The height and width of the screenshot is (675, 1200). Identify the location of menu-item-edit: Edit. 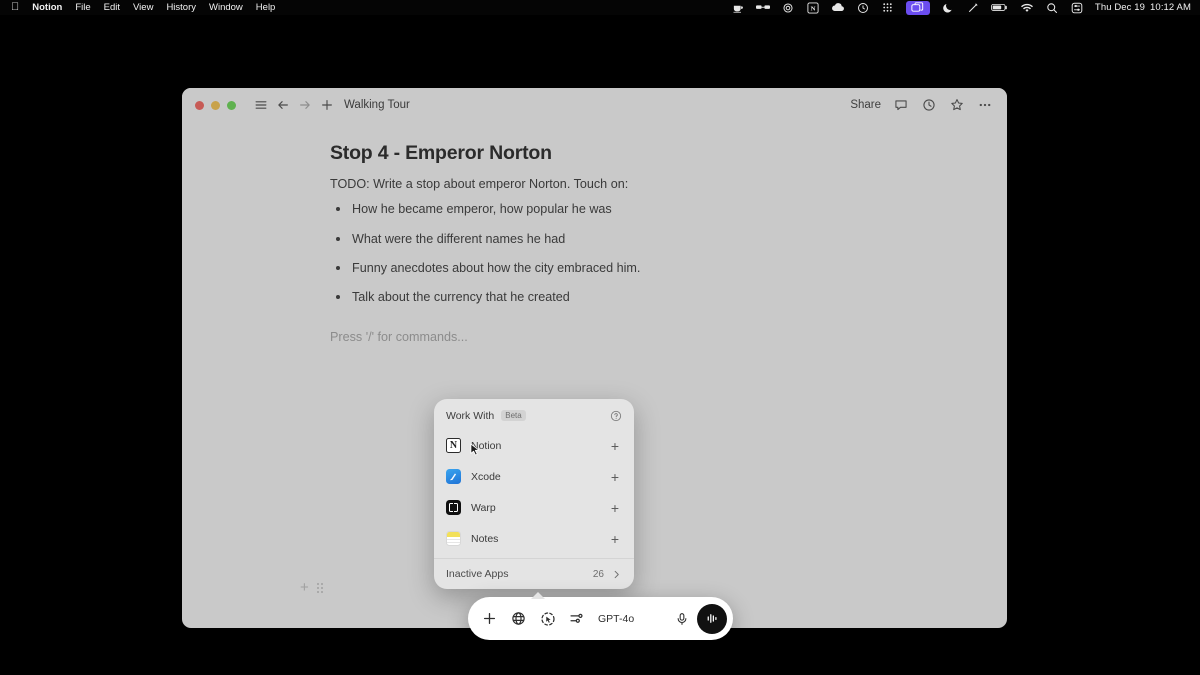
(112, 7).